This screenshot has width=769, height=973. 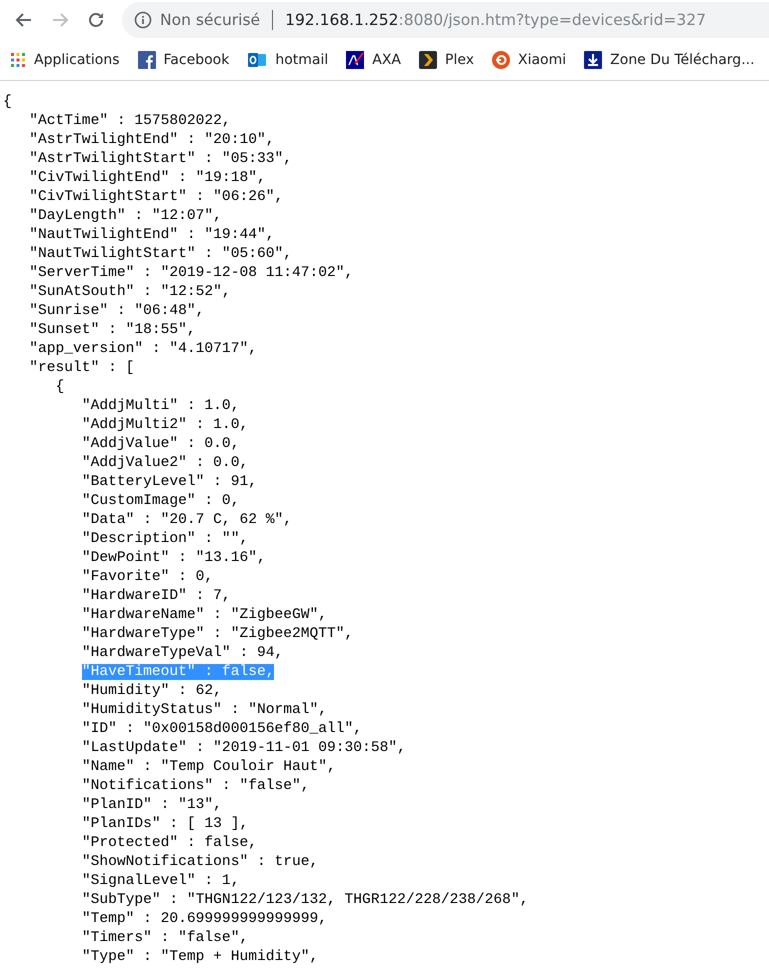 I want to click on facebook-icon, so click(x=147, y=60).